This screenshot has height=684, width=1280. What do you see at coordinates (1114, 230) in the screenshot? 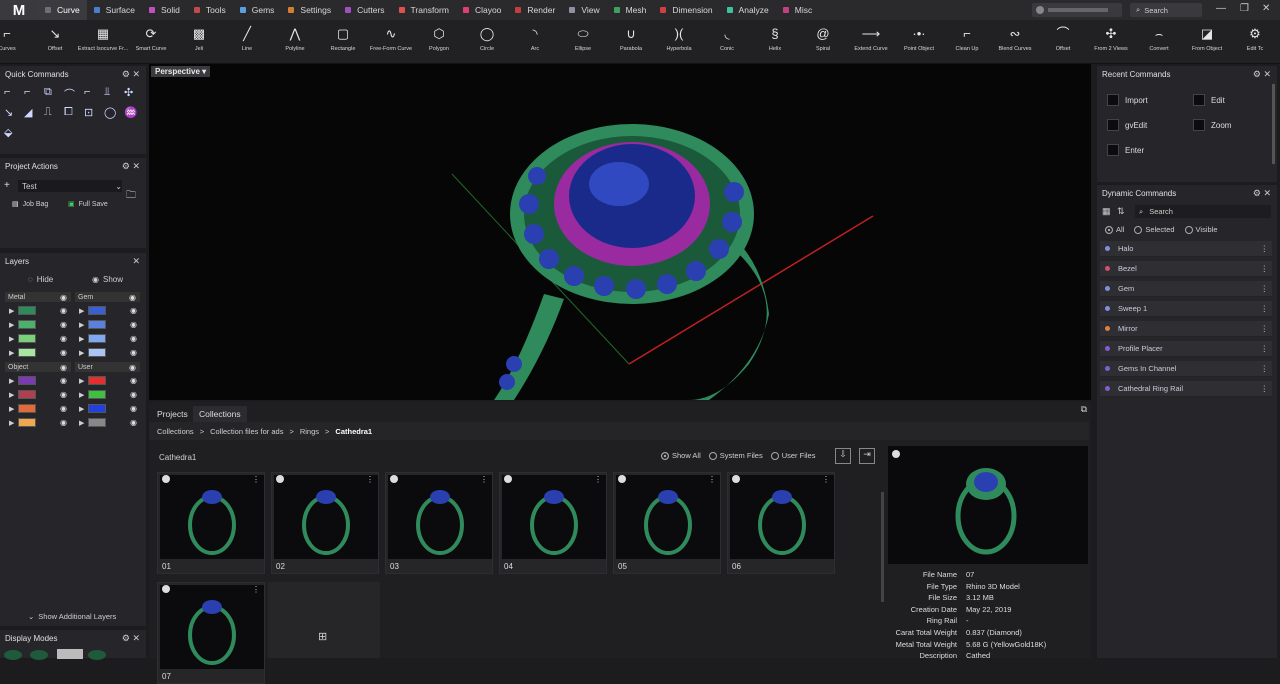
I see `filter-all: All` at bounding box center [1114, 230].